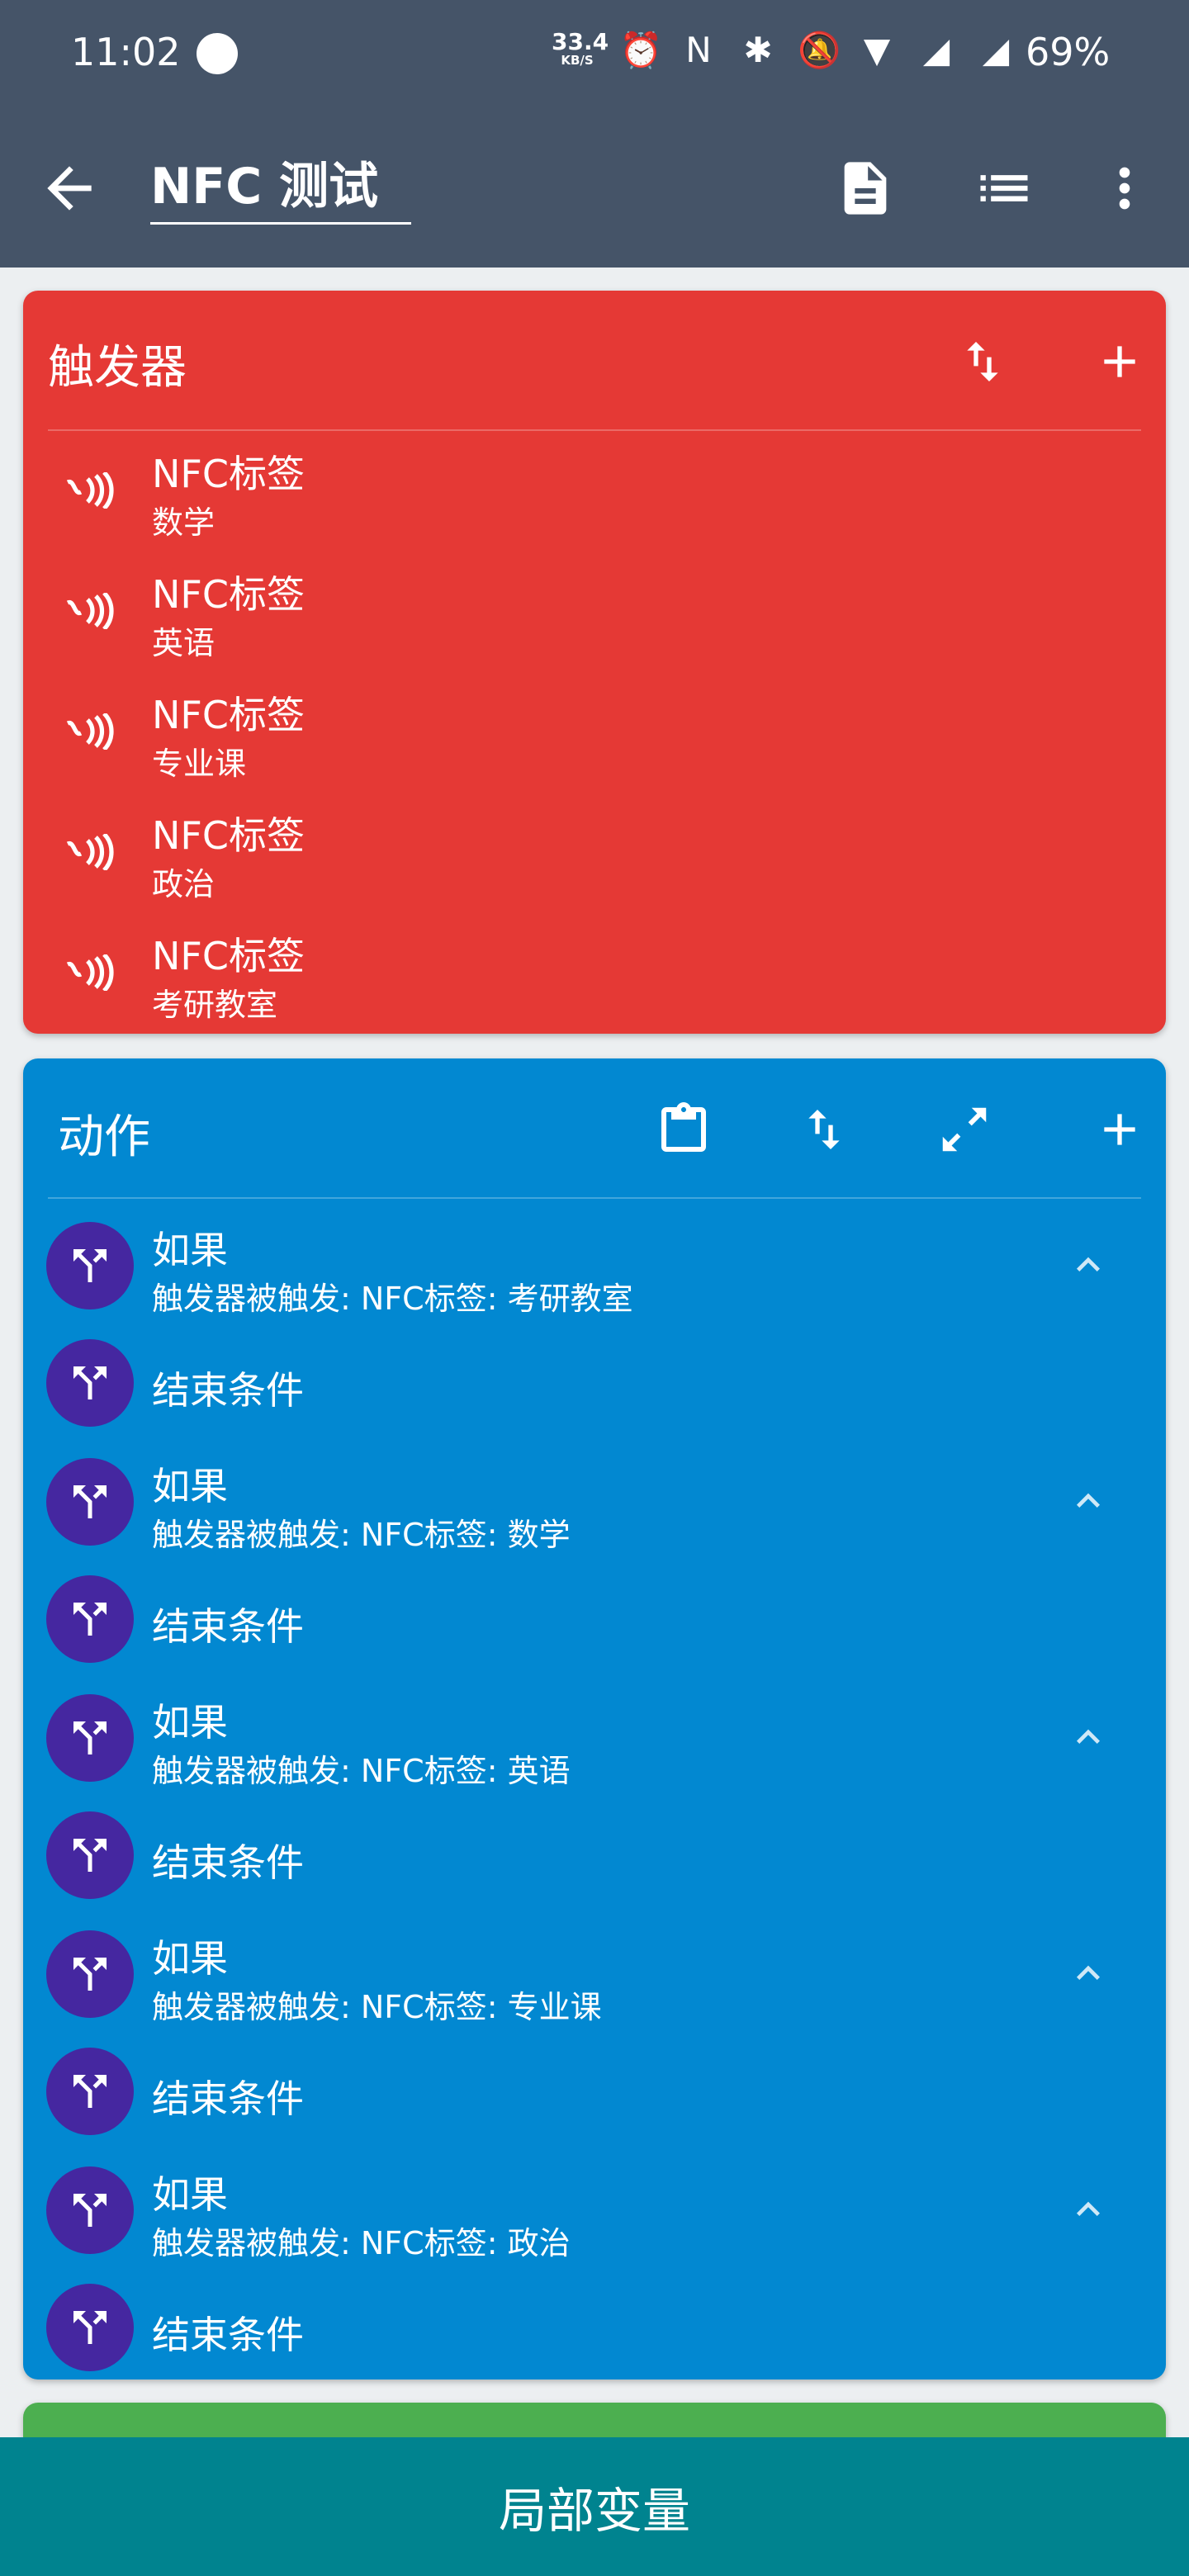  Describe the element at coordinates (594, 1128) in the screenshot. I see `actions-header: 动作` at that location.